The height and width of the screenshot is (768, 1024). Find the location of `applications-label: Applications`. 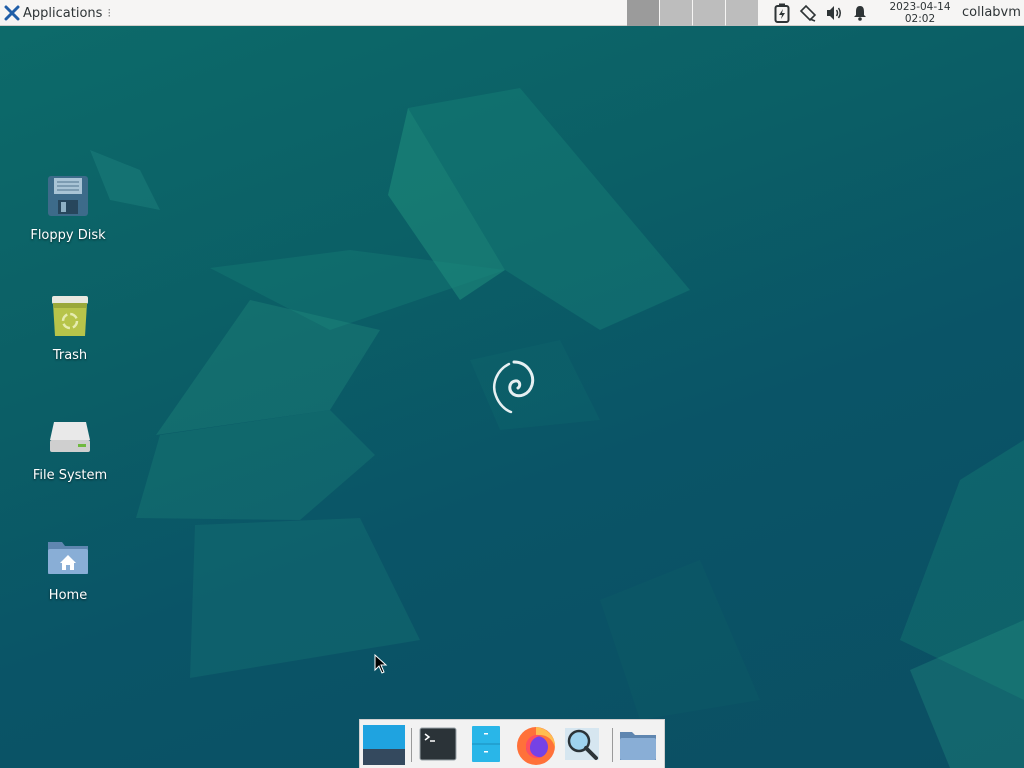

applications-label: Applications is located at coordinates (63, 13).